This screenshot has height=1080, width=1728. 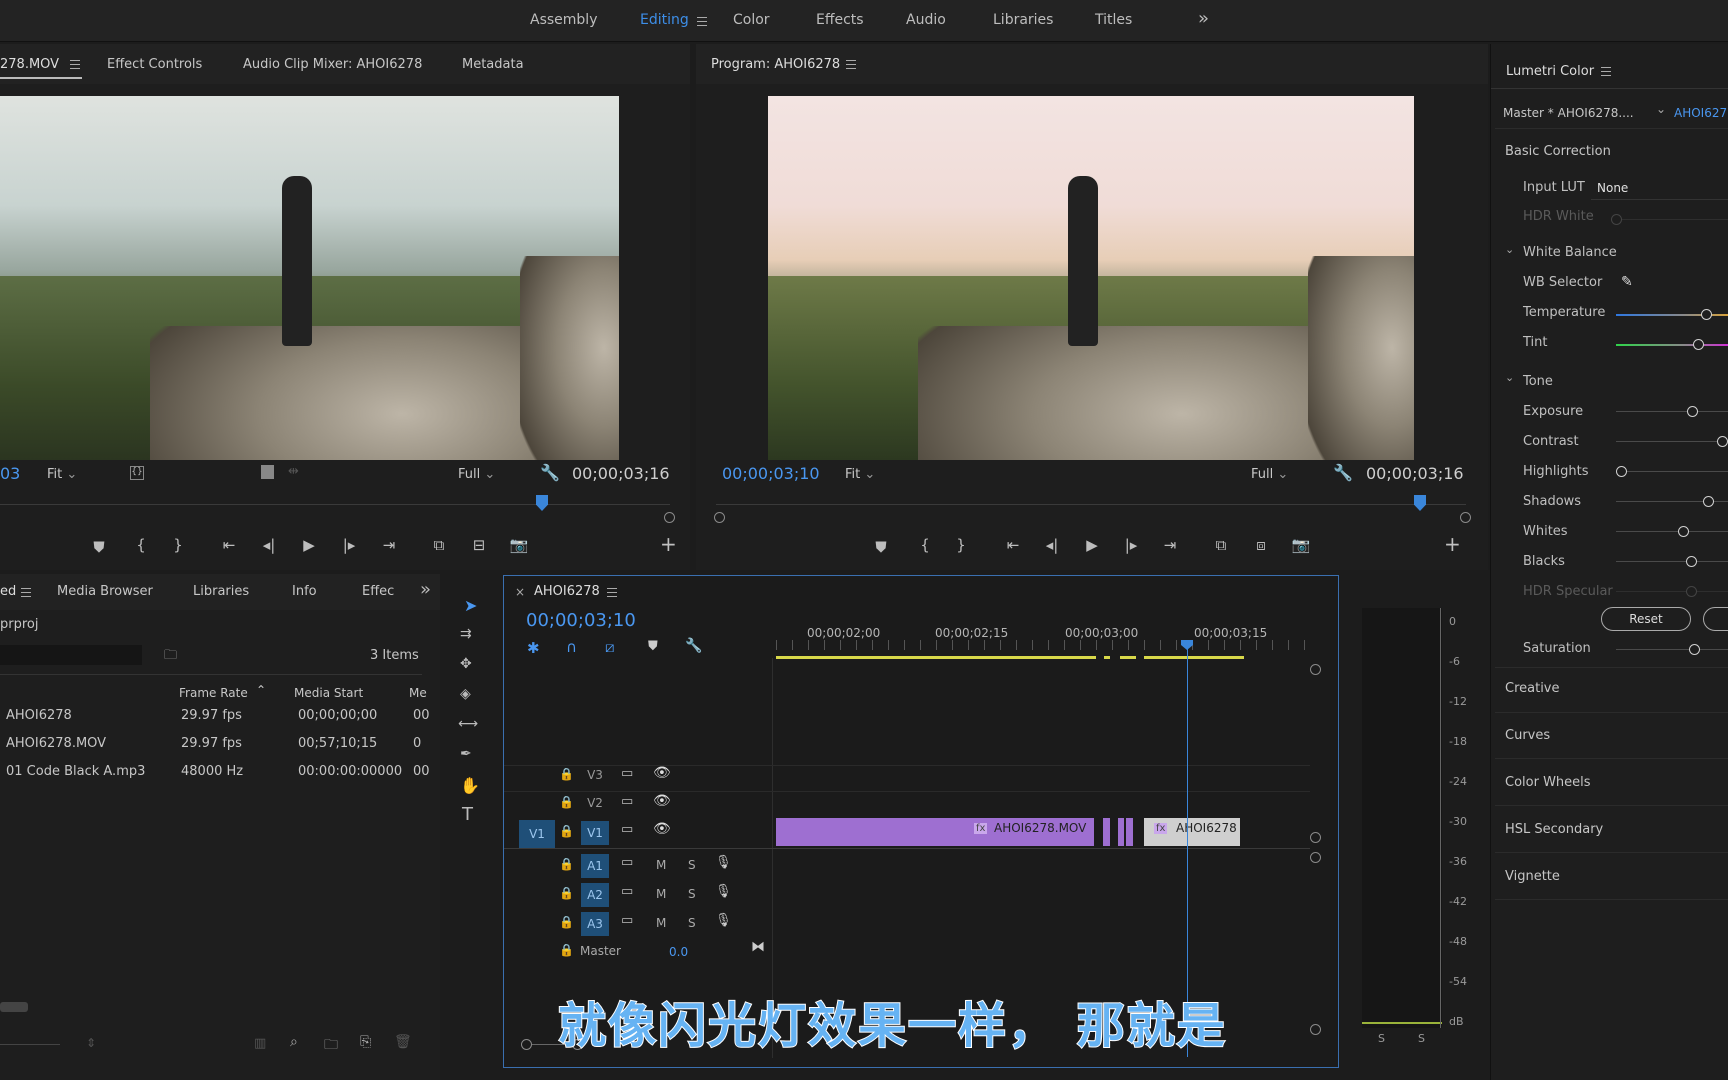 I want to click on sort-ascending-icon: ⌃, so click(x=261, y=690).